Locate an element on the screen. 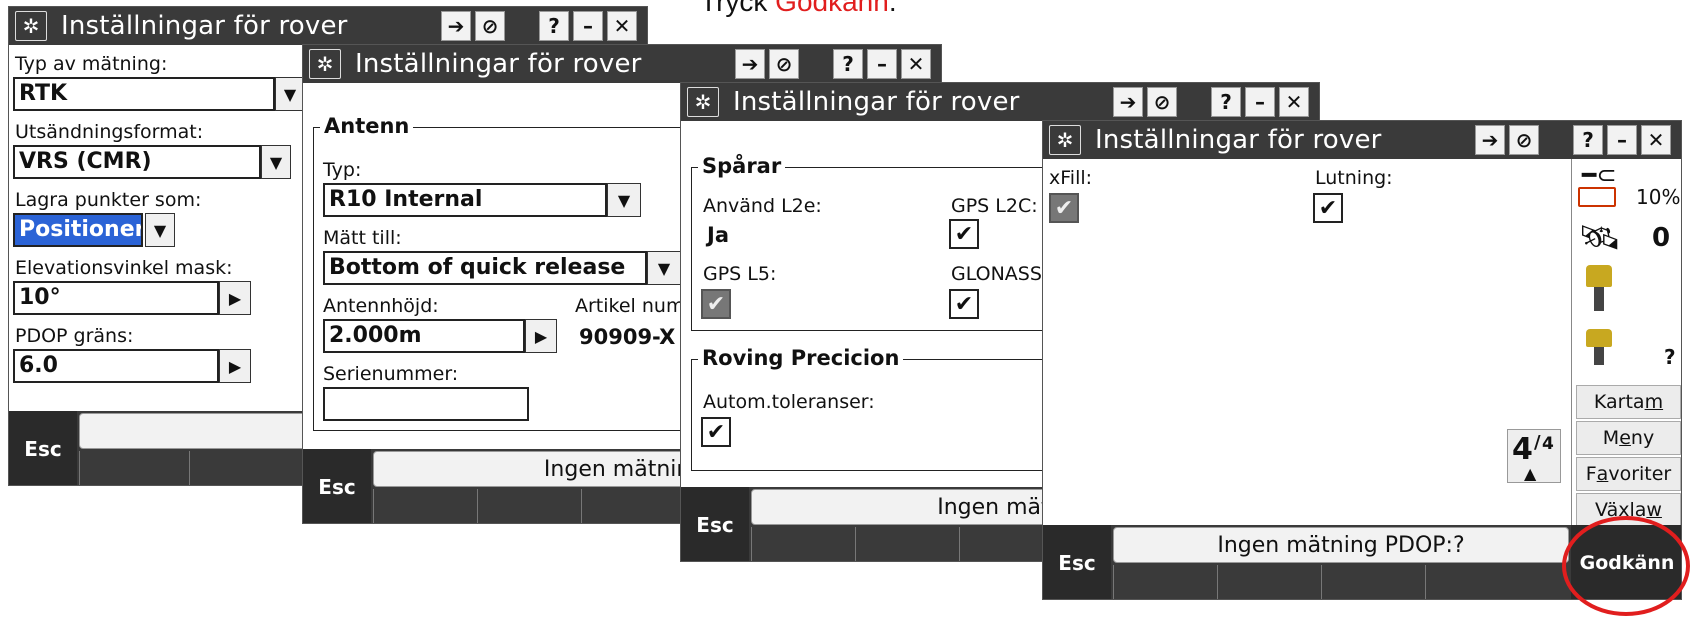 The width and height of the screenshot is (1698, 619). rover-status: ? is located at coordinates (1670, 357).